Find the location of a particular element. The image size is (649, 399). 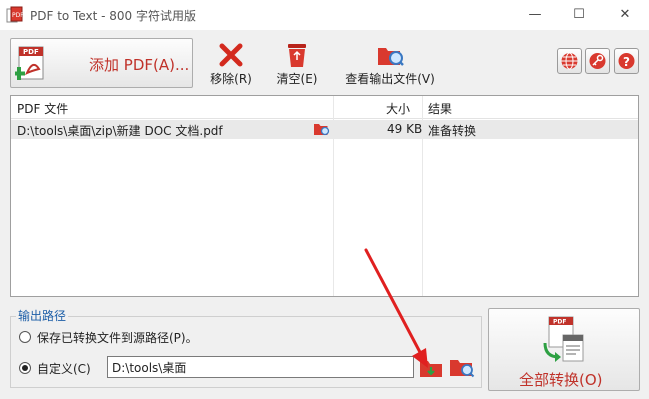

minimize-button: — is located at coordinates (535, 15).